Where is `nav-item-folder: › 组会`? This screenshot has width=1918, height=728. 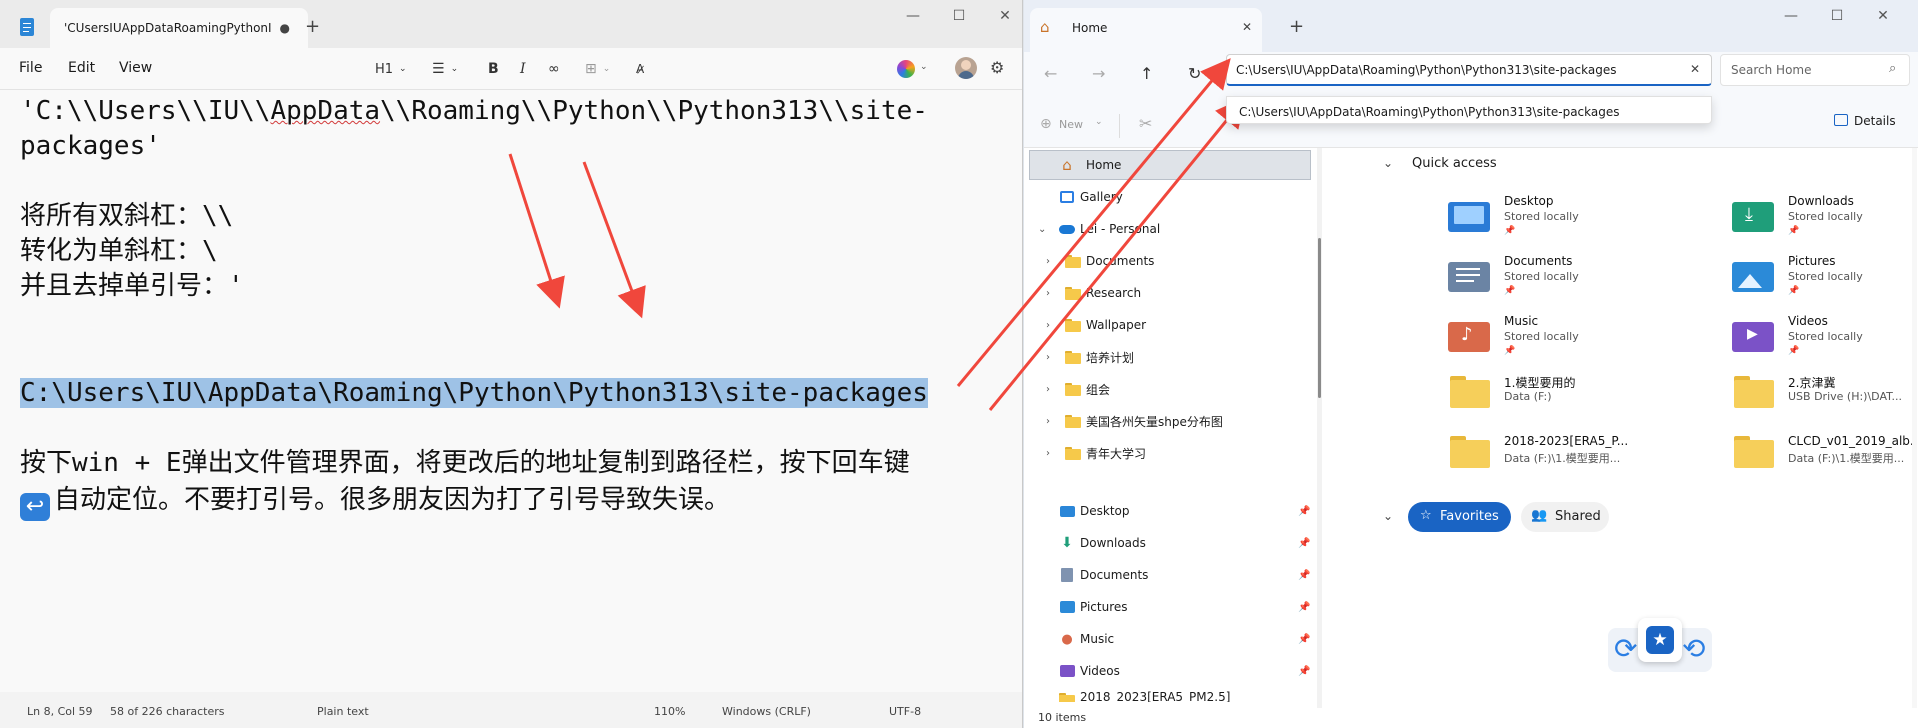 nav-item-folder: › 组会 is located at coordinates (1169, 389).